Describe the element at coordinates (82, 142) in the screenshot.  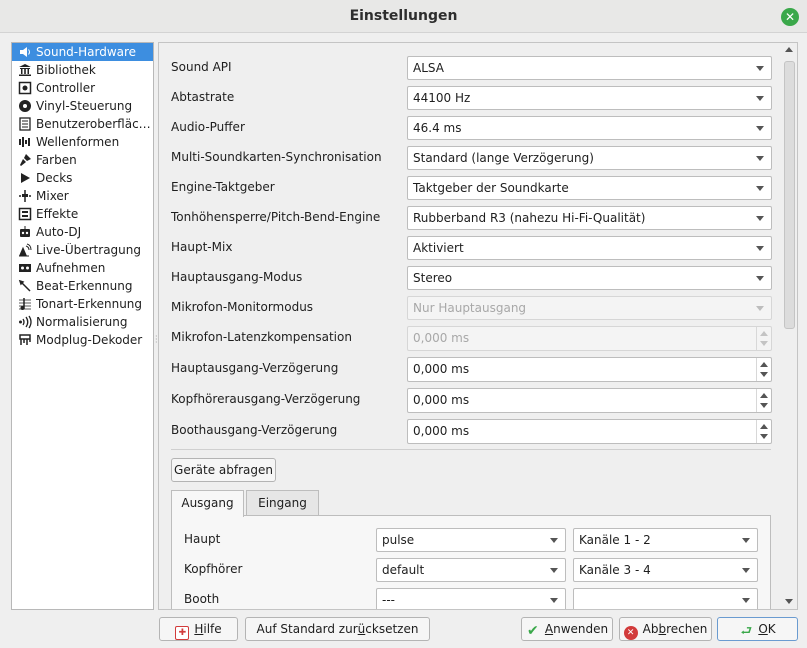
I see `sidebar-item-waveforms: Wellenformen` at that location.